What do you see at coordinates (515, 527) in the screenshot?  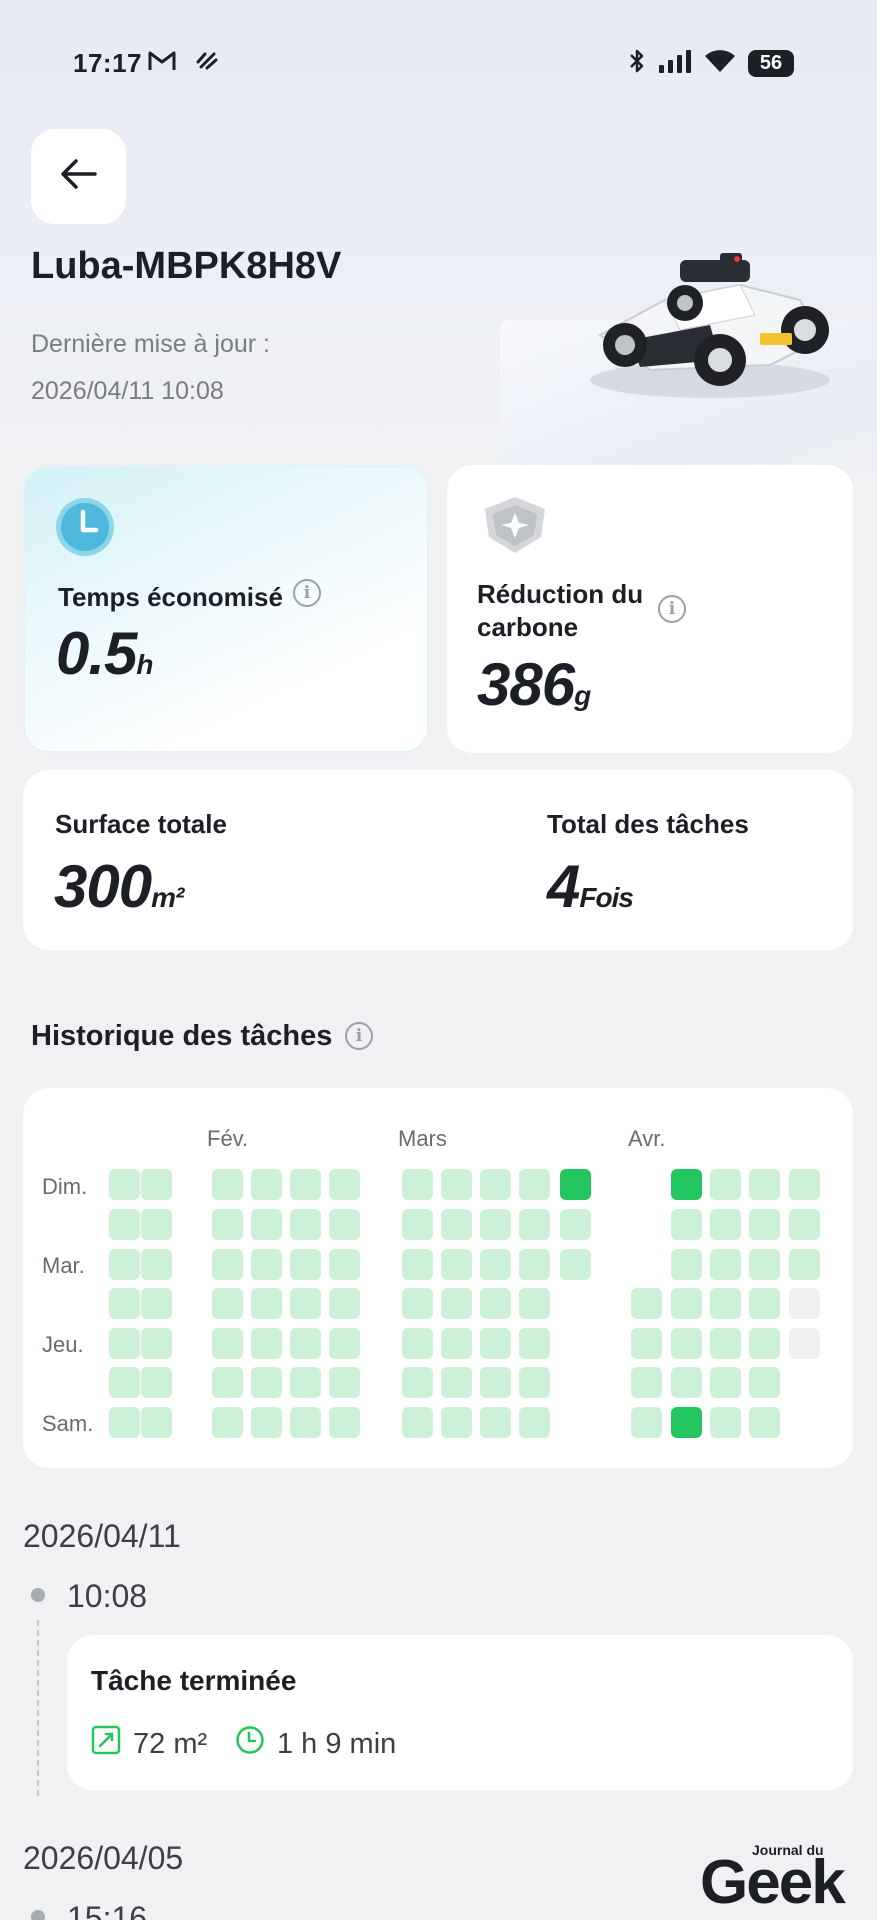 I see `leaf-badge-icon` at bounding box center [515, 527].